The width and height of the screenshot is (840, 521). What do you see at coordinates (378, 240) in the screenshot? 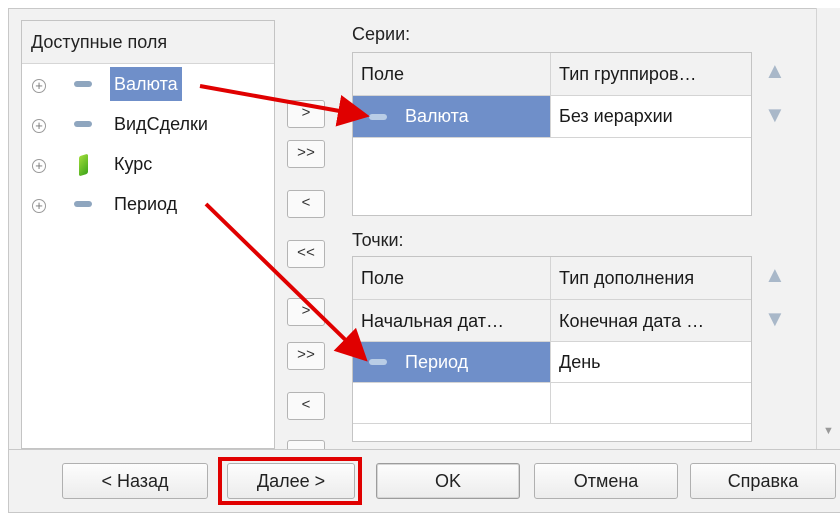
I see `points-caption: Точки:` at bounding box center [378, 240].